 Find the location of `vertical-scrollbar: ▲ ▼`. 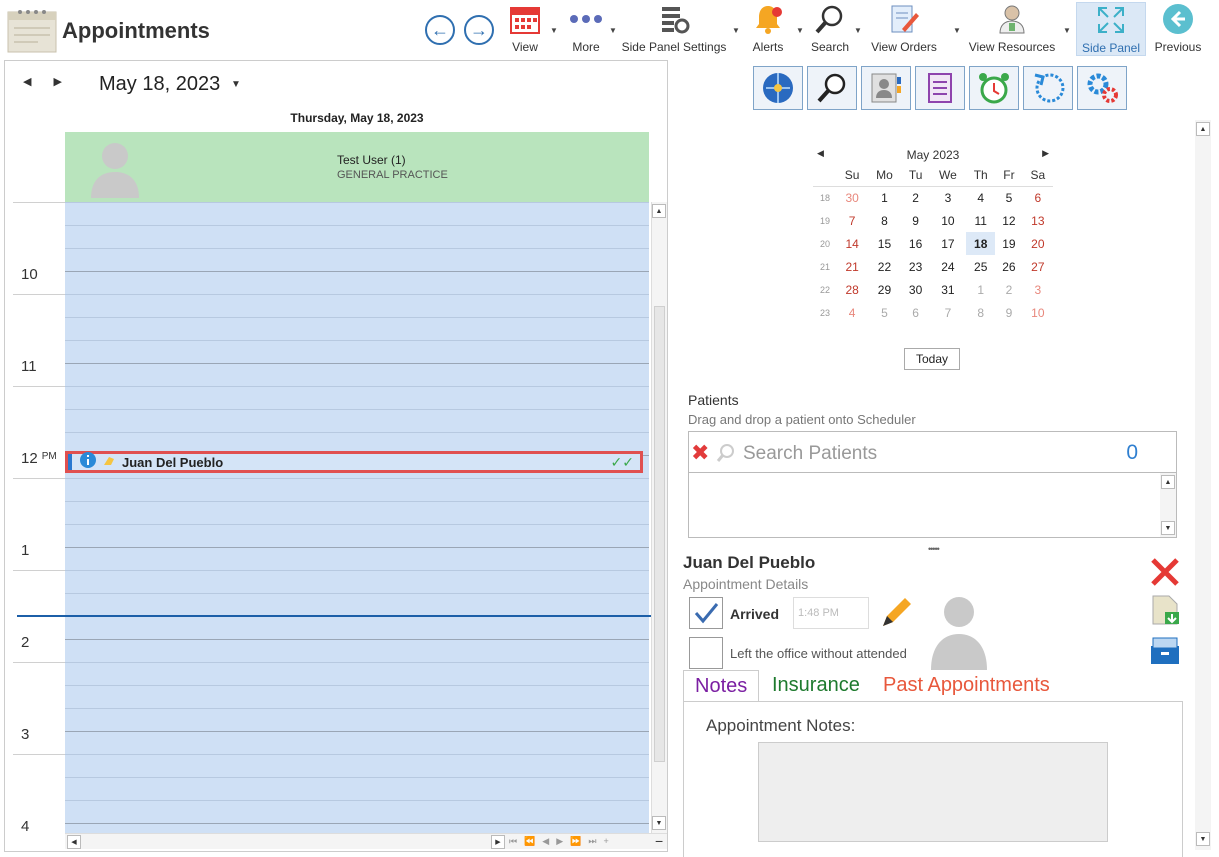

vertical-scrollbar: ▲ ▼ is located at coordinates (659, 519).